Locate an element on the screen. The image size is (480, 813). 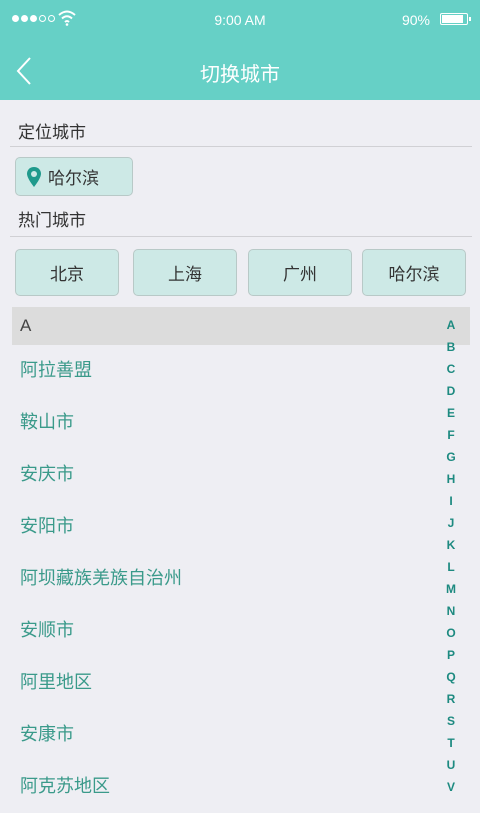
nav-bar: 切换城市 is located at coordinates (240, 70).